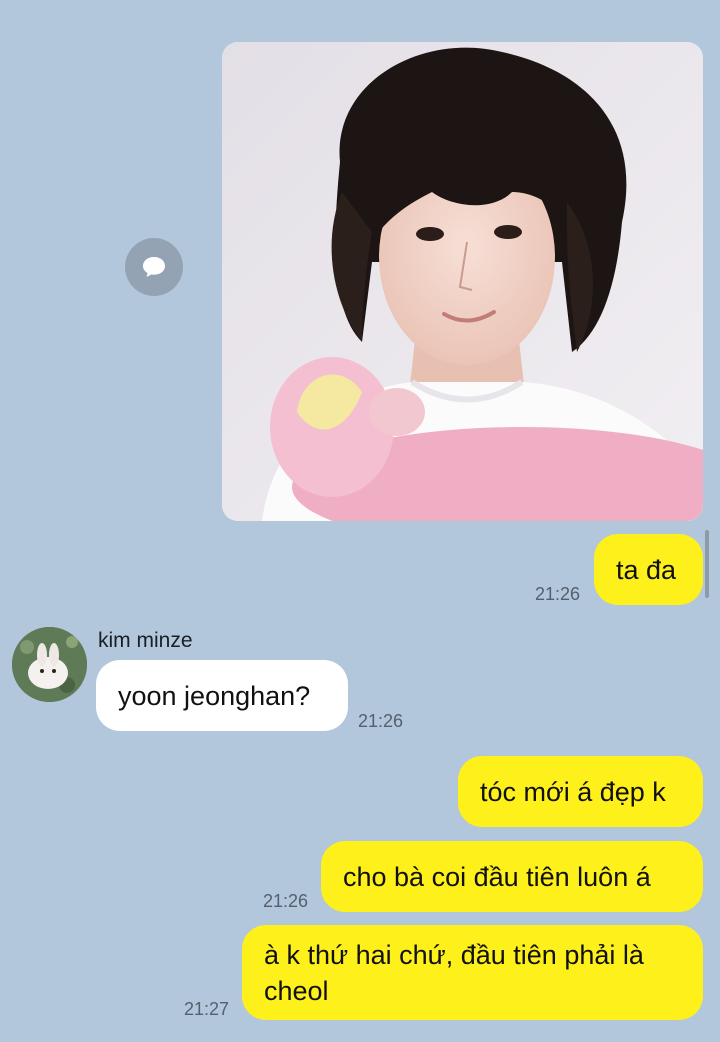 The width and height of the screenshot is (720, 1042). Describe the element at coordinates (512, 876) in the screenshot. I see `message-bubble-sent: cho bà coi đầu tiên luôn á` at that location.